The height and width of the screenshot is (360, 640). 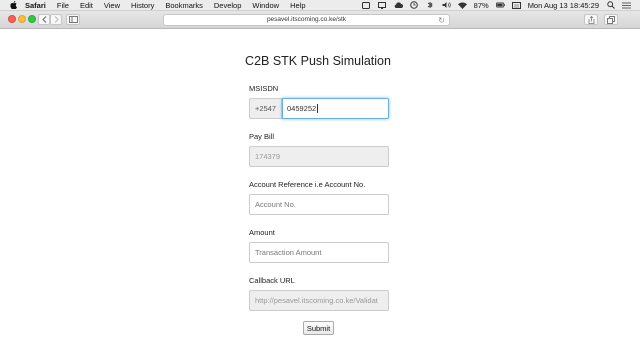 I want to click on keyboard-input-icon, so click(x=516, y=5).